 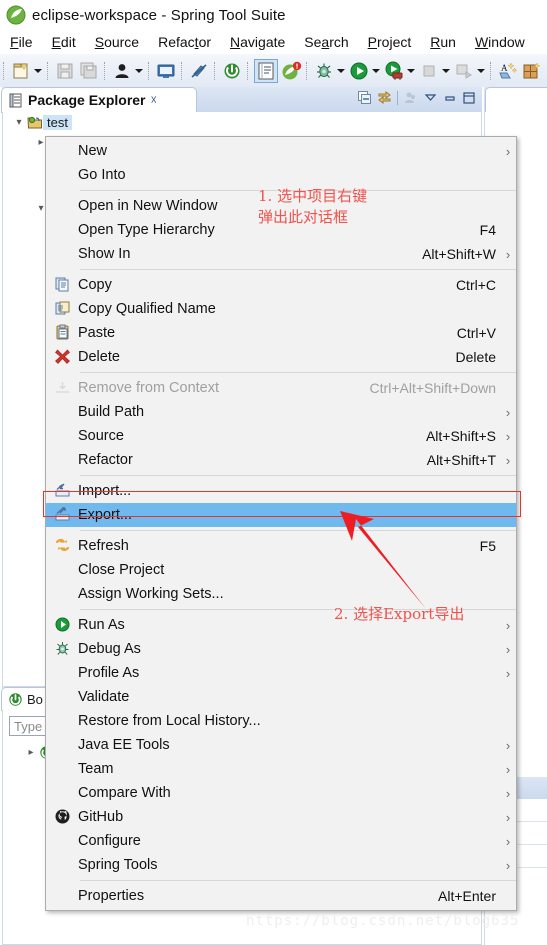 What do you see at coordinates (326, 42) in the screenshot?
I see `menu-search: Search` at bounding box center [326, 42].